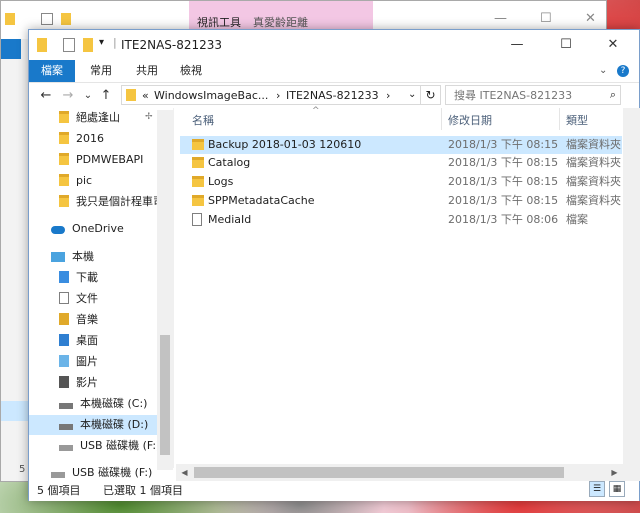  What do you see at coordinates (334, 45) in the screenshot?
I see `titlebar: ▾ | ITE2NAS-821233 — ☐ ✕` at bounding box center [334, 45].